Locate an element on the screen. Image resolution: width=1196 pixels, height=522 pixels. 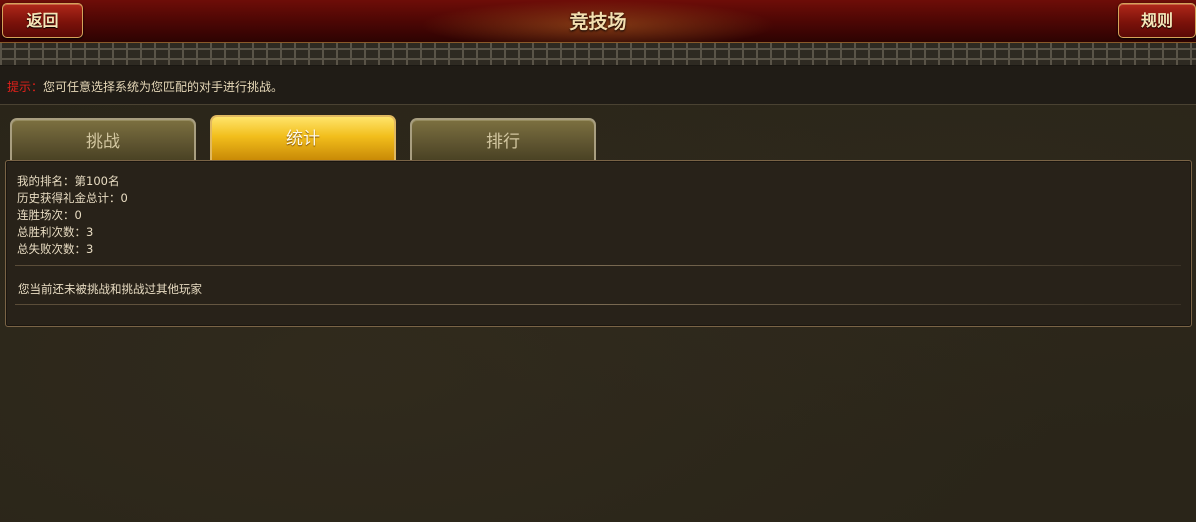
top-header: 竞技场 is located at coordinates (598, 21).